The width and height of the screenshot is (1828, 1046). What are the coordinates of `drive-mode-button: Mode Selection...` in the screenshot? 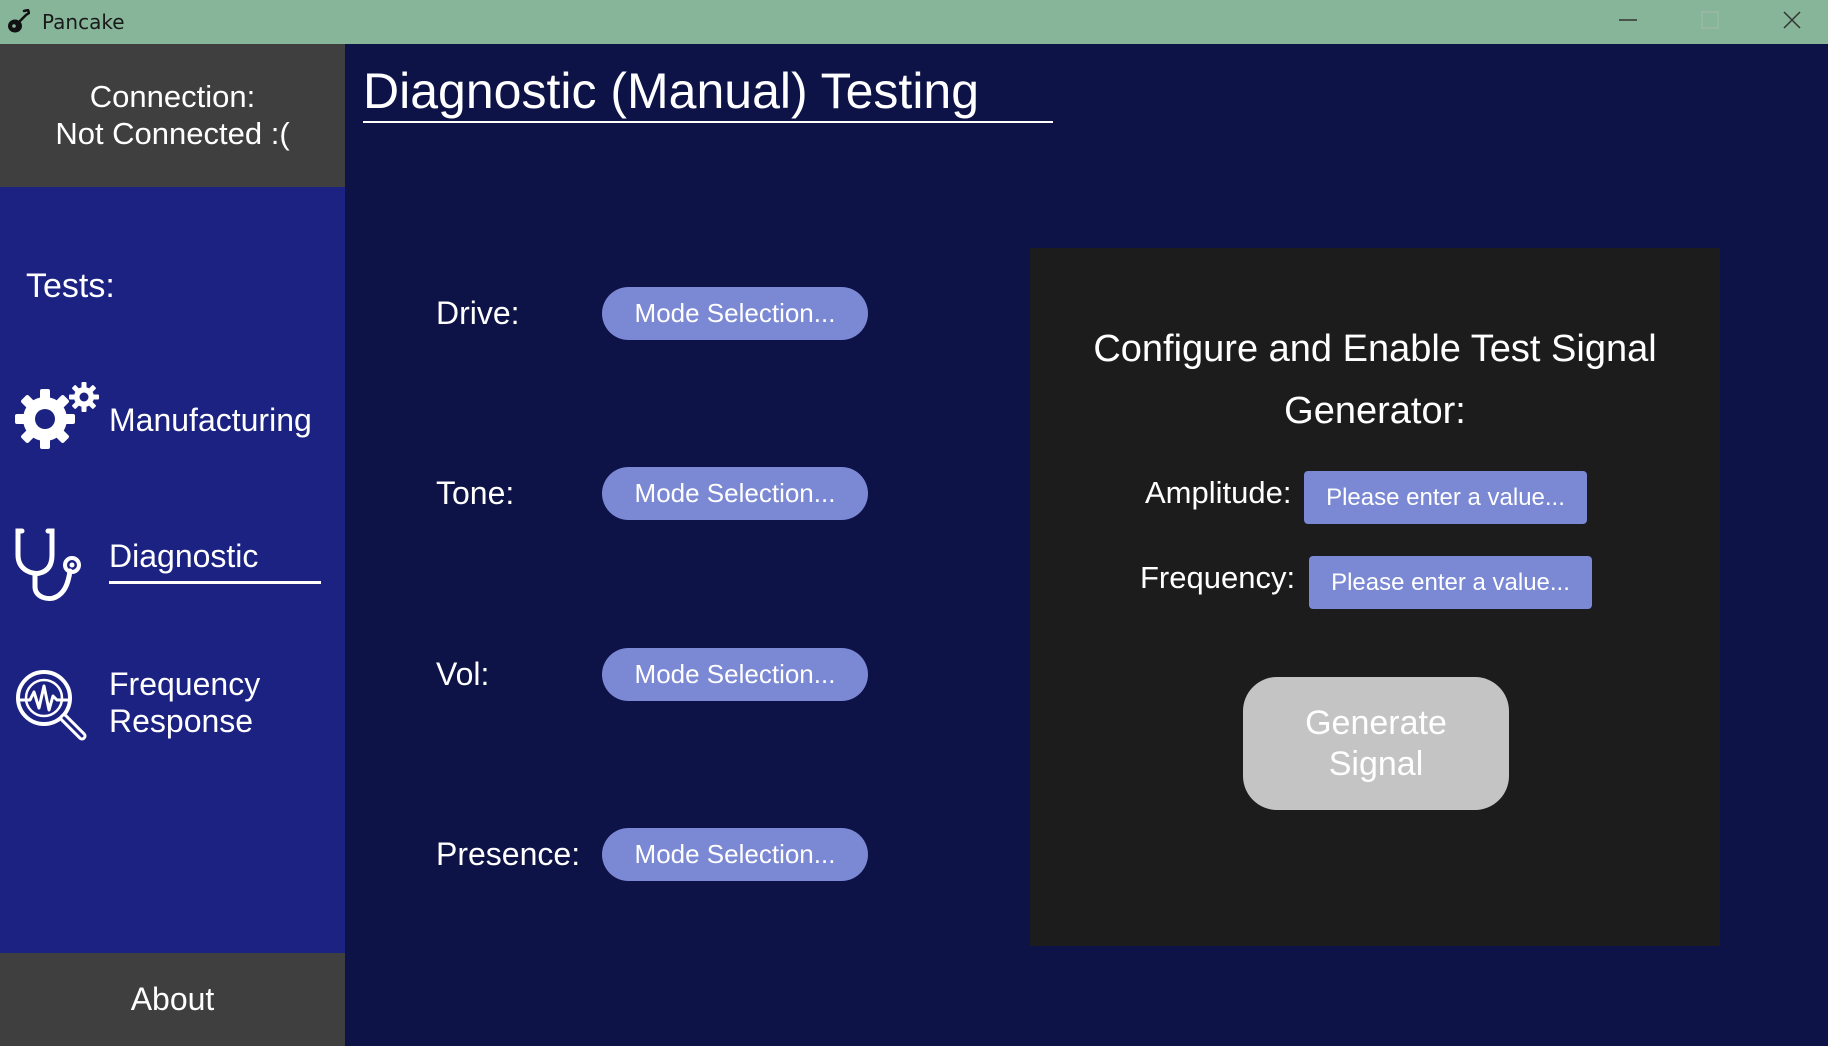 It's located at (735, 313).